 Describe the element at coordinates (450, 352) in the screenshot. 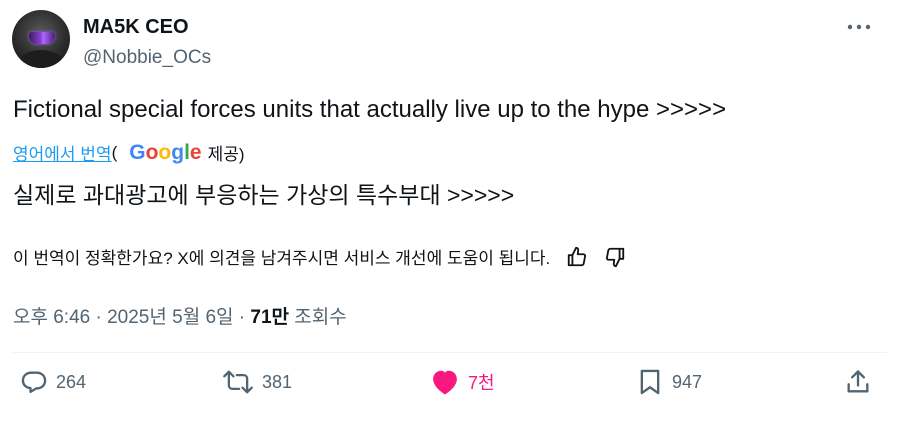

I see `divider` at that location.